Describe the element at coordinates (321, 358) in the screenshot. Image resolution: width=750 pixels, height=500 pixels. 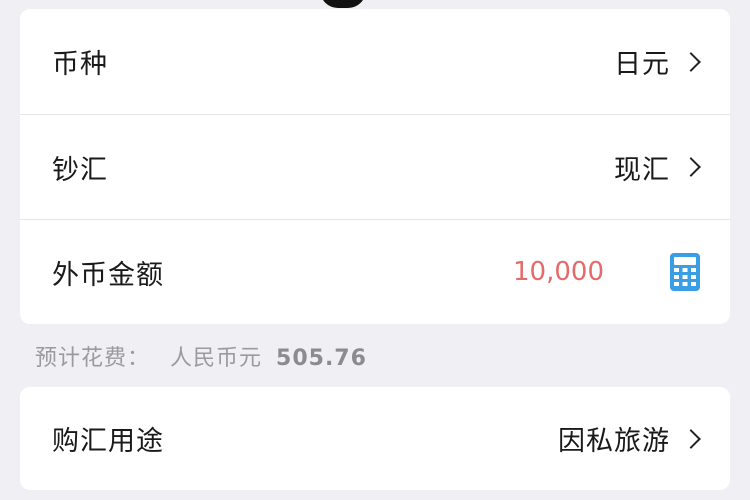
I see `estimate-amount: 505.76` at that location.